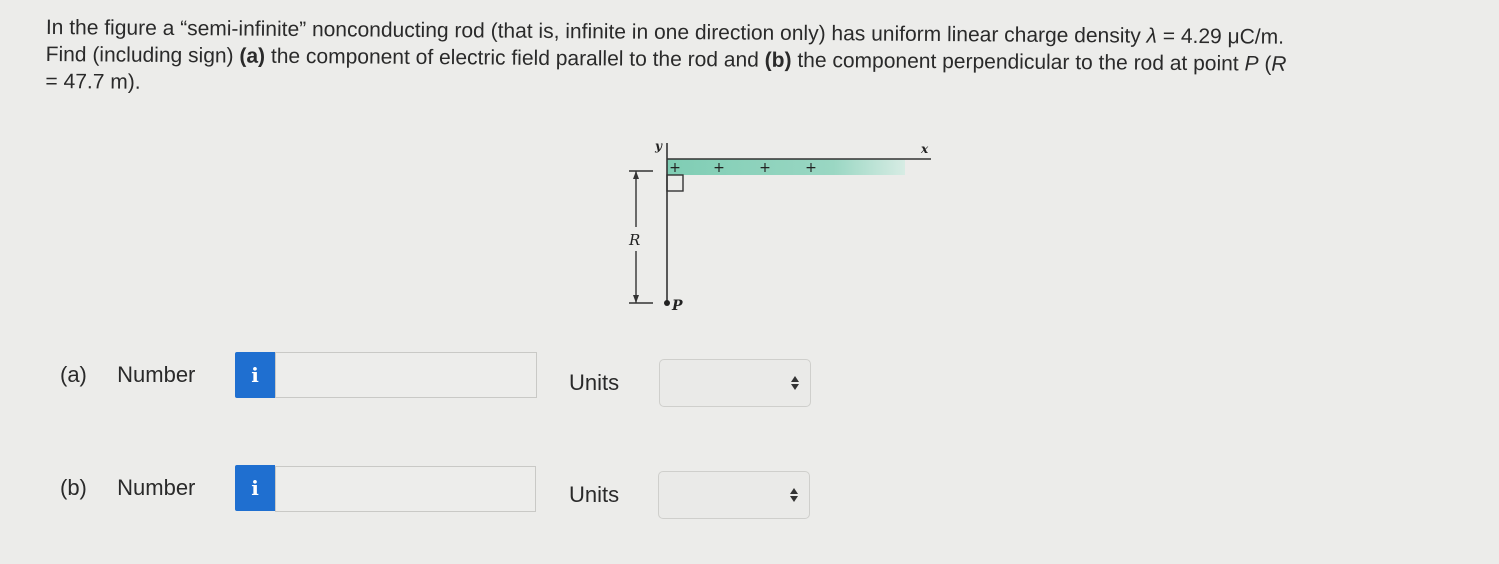 The image size is (1499, 564). I want to click on answer-row-a-label: (a) Number, so click(127, 375).